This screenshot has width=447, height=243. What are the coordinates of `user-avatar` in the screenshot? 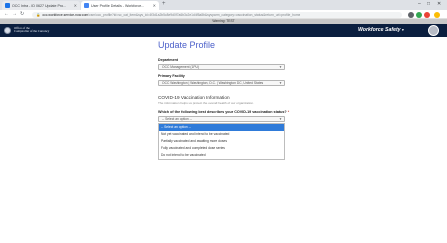 It's located at (433, 30).